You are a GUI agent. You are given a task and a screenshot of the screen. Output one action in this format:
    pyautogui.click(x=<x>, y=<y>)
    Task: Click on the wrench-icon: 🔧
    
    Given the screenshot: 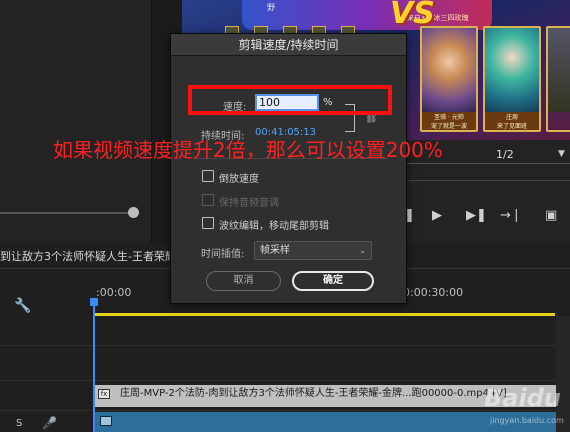 What is the action you would take?
    pyautogui.click(x=22, y=306)
    